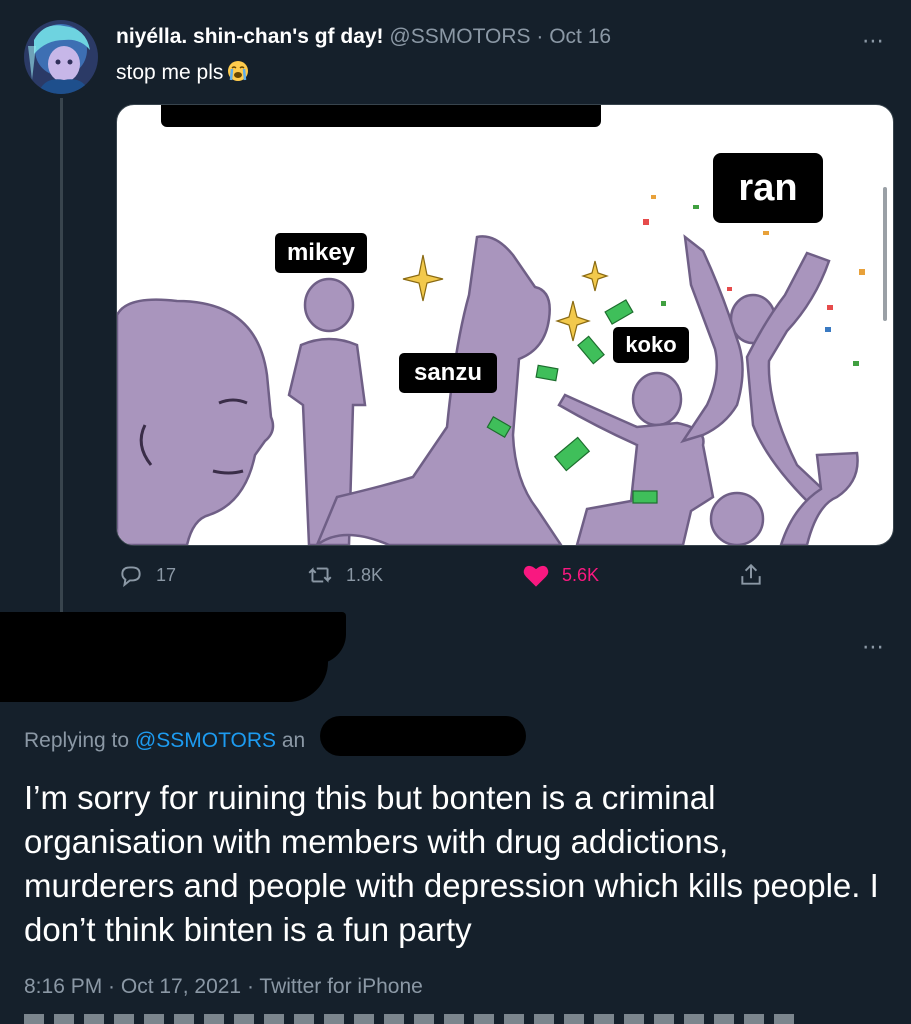  Describe the element at coordinates (651, 345) in the screenshot. I see `media-label-koko: koko` at that location.